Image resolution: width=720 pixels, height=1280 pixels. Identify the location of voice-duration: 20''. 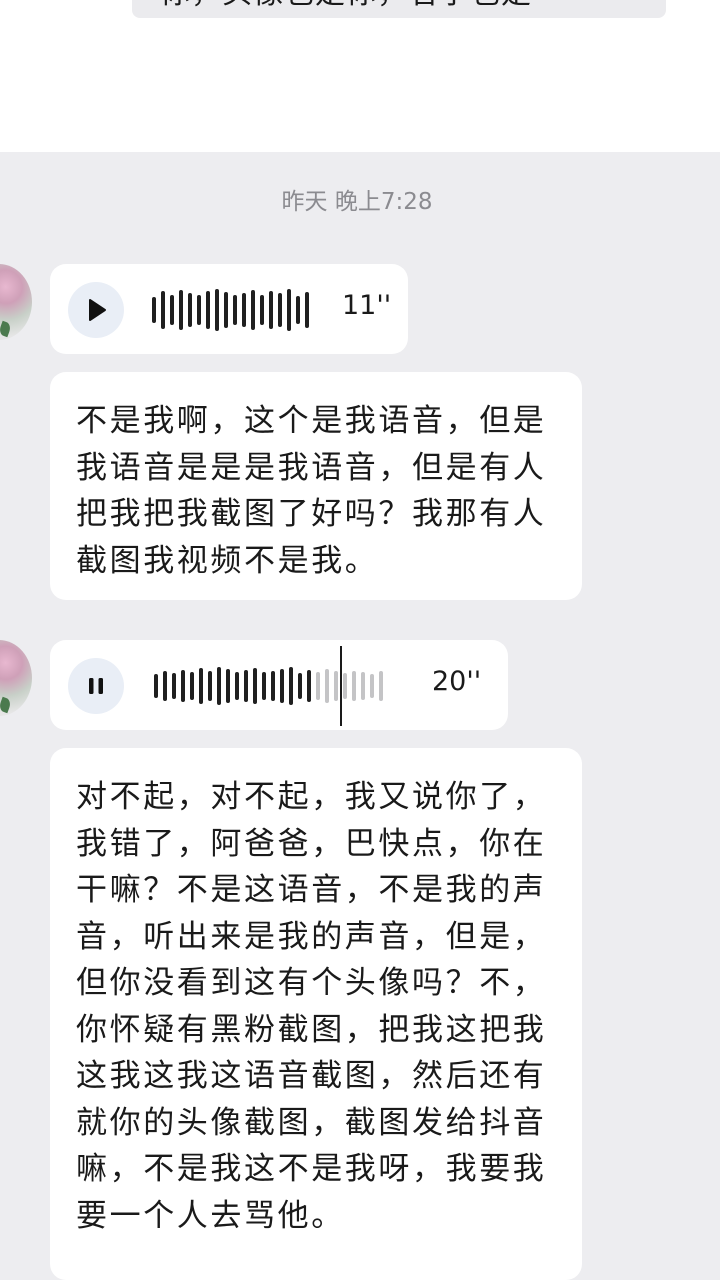
(457, 681).